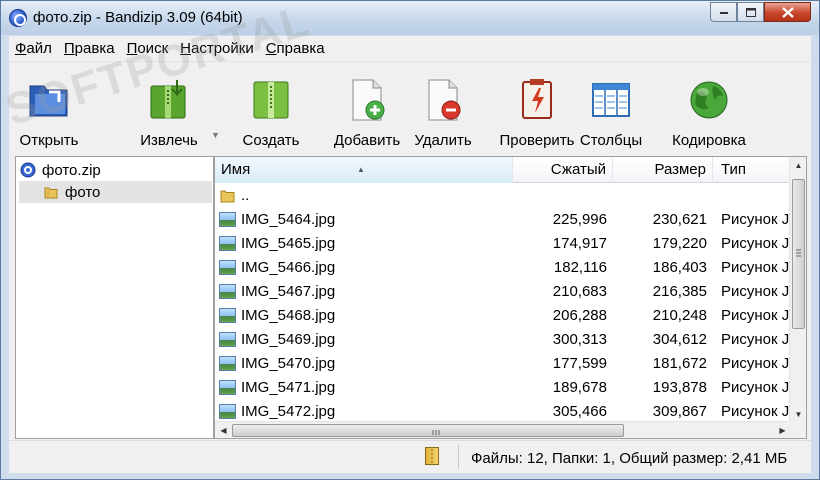  Describe the element at coordinates (138, 17) in the screenshot. I see `window-title: фото.zip - Bandizip 3.09 (64bit)` at that location.